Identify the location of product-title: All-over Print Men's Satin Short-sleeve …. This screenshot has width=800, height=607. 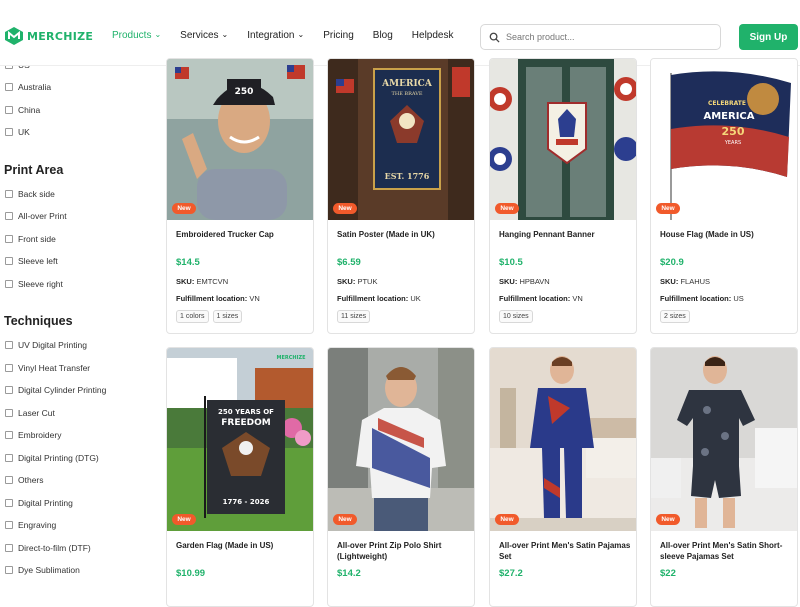
(726, 551).